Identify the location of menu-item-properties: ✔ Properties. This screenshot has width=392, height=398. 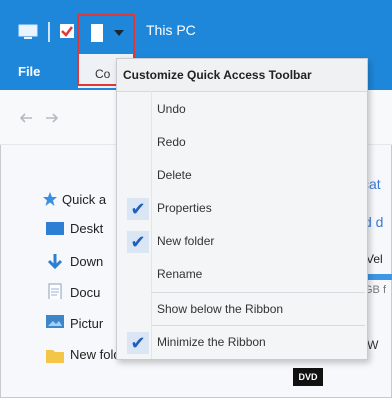
(242, 208).